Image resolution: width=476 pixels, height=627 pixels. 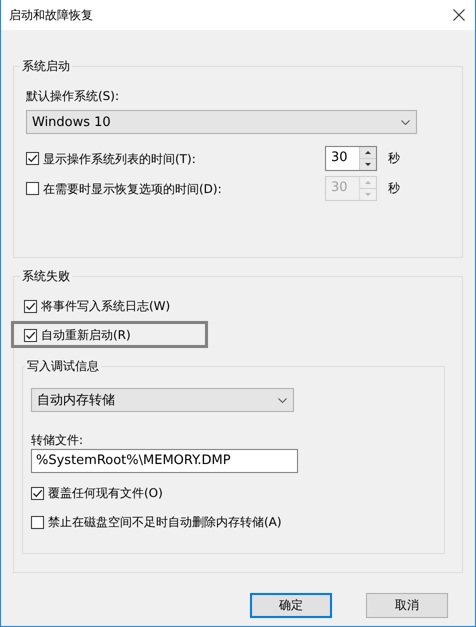 What do you see at coordinates (86, 335) in the screenshot?
I see `checkbox-label: 自动重新启动(R)` at bounding box center [86, 335].